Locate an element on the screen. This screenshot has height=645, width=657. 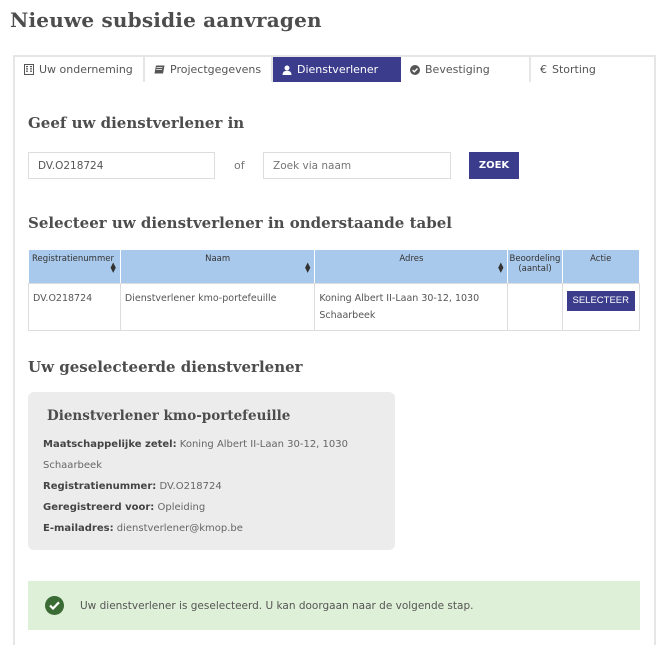
tab-dienstverlener: Dienstverlener is located at coordinates (337, 69).